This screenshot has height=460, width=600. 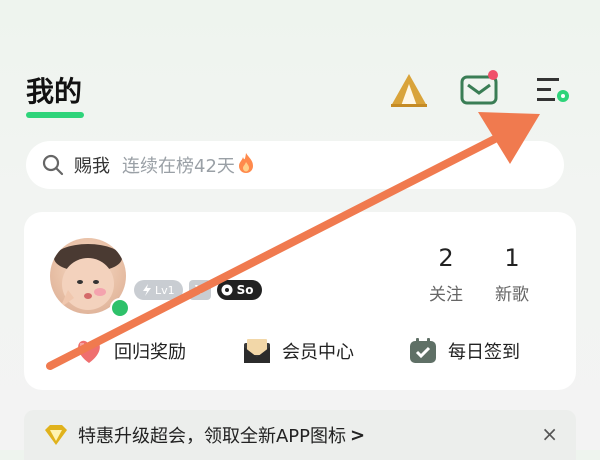 I want to click on online-status-icon, so click(x=120, y=308).